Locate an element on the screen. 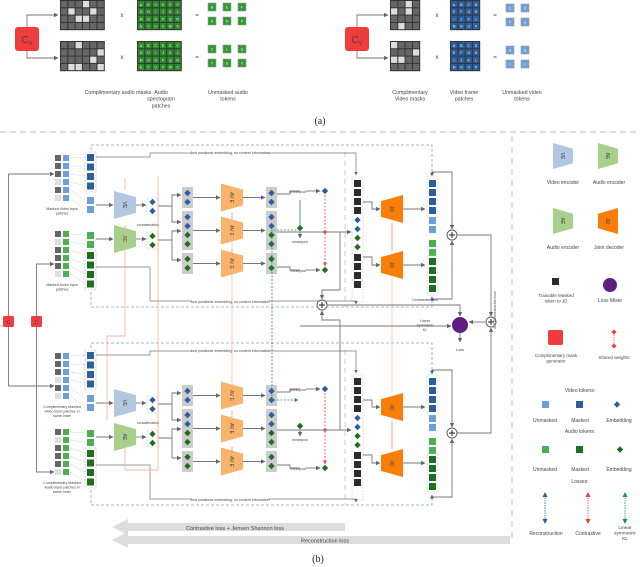  legend-audio-encoder-icon: AE is located at coordinates (608, 156).